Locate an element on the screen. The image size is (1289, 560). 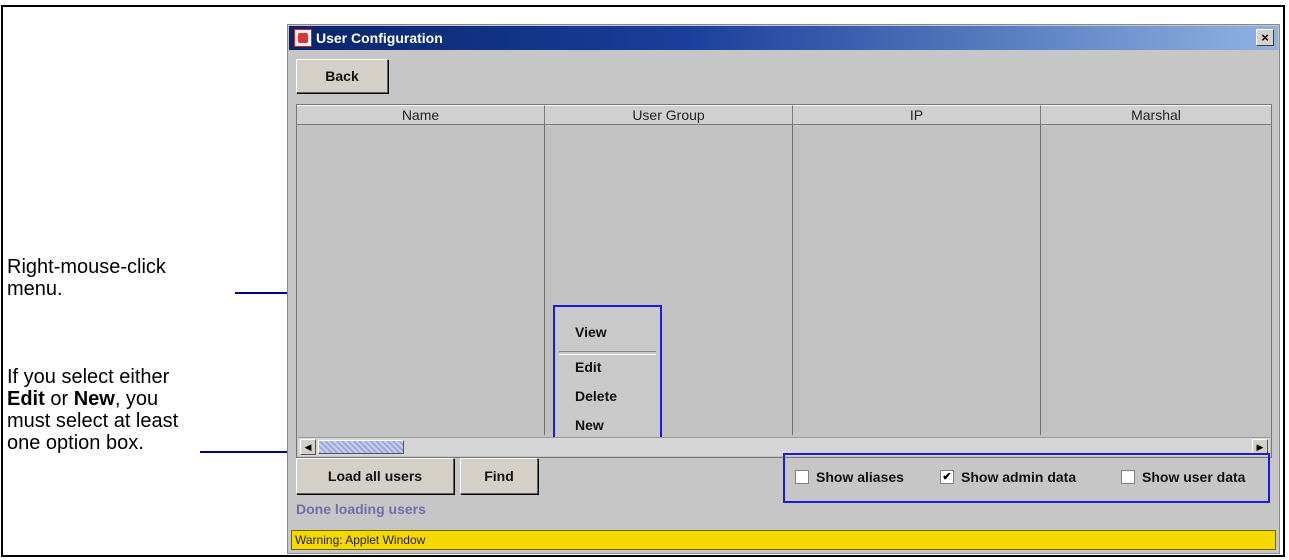
context-menu-separator is located at coordinates (607, 353).